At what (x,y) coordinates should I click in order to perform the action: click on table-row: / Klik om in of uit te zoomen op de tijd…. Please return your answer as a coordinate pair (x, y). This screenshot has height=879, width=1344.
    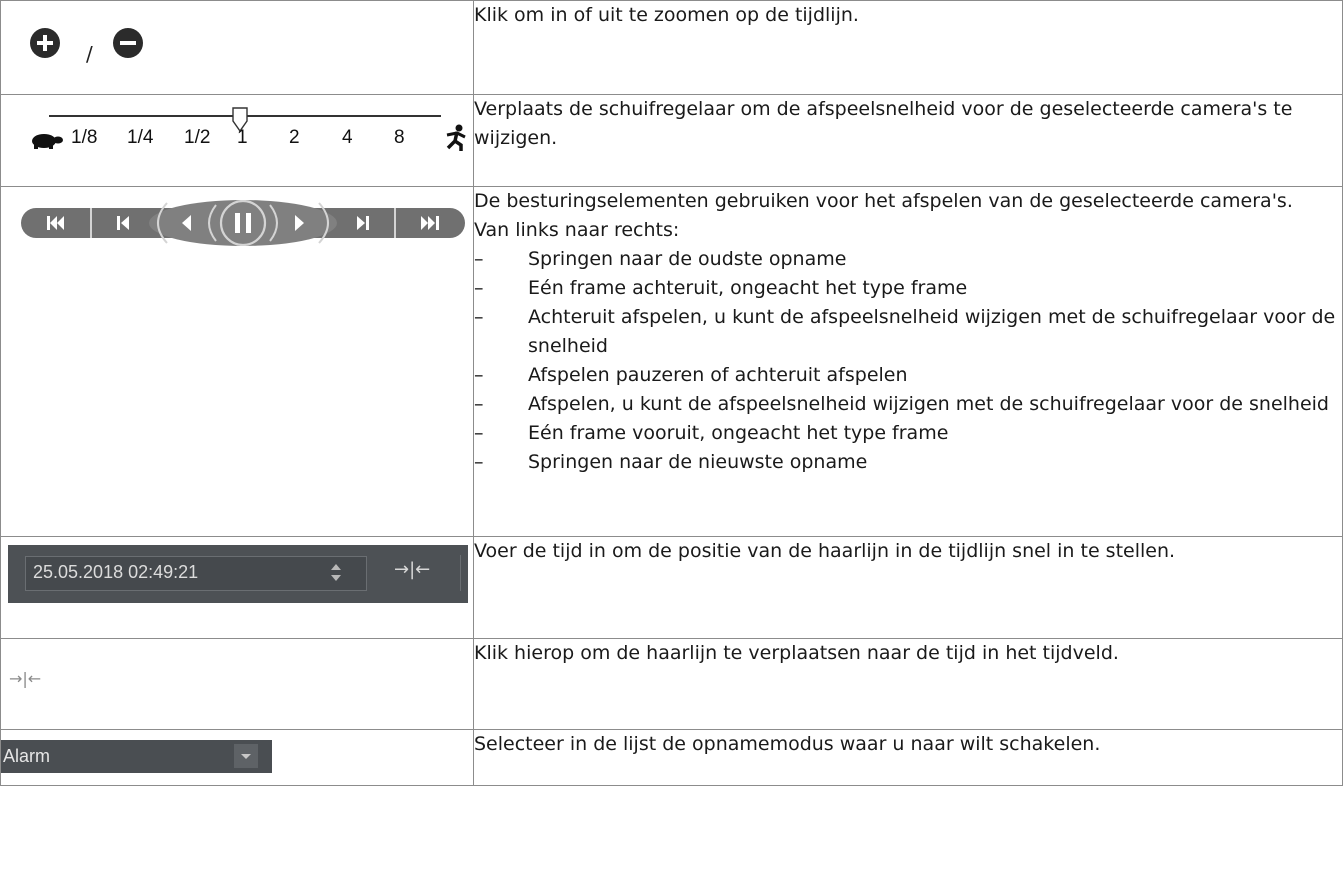
    Looking at the image, I should click on (671, 47).